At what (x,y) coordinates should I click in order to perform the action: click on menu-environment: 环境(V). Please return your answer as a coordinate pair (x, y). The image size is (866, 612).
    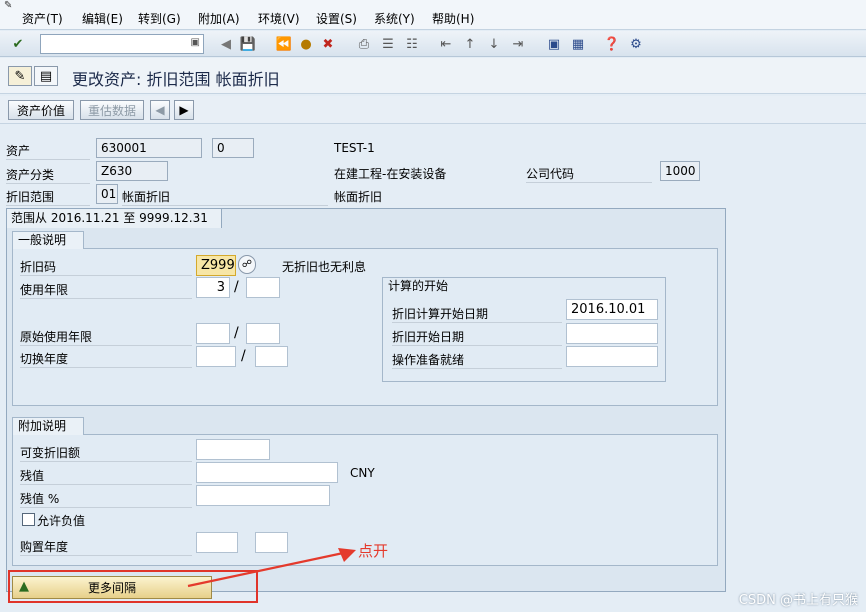
    Looking at the image, I should click on (279, 18).